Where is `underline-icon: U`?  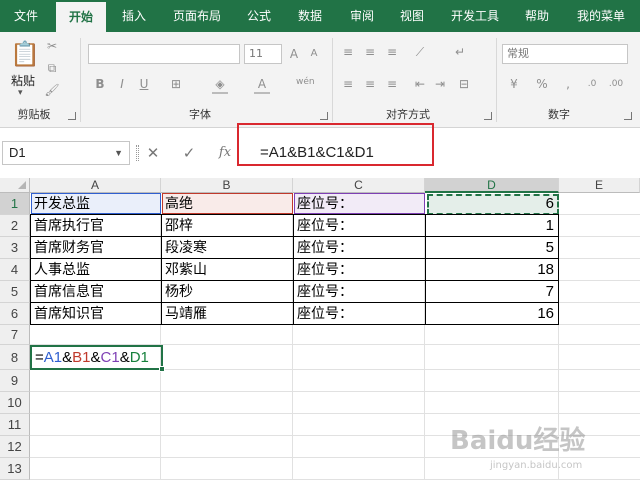
underline-icon: U is located at coordinates (144, 84).